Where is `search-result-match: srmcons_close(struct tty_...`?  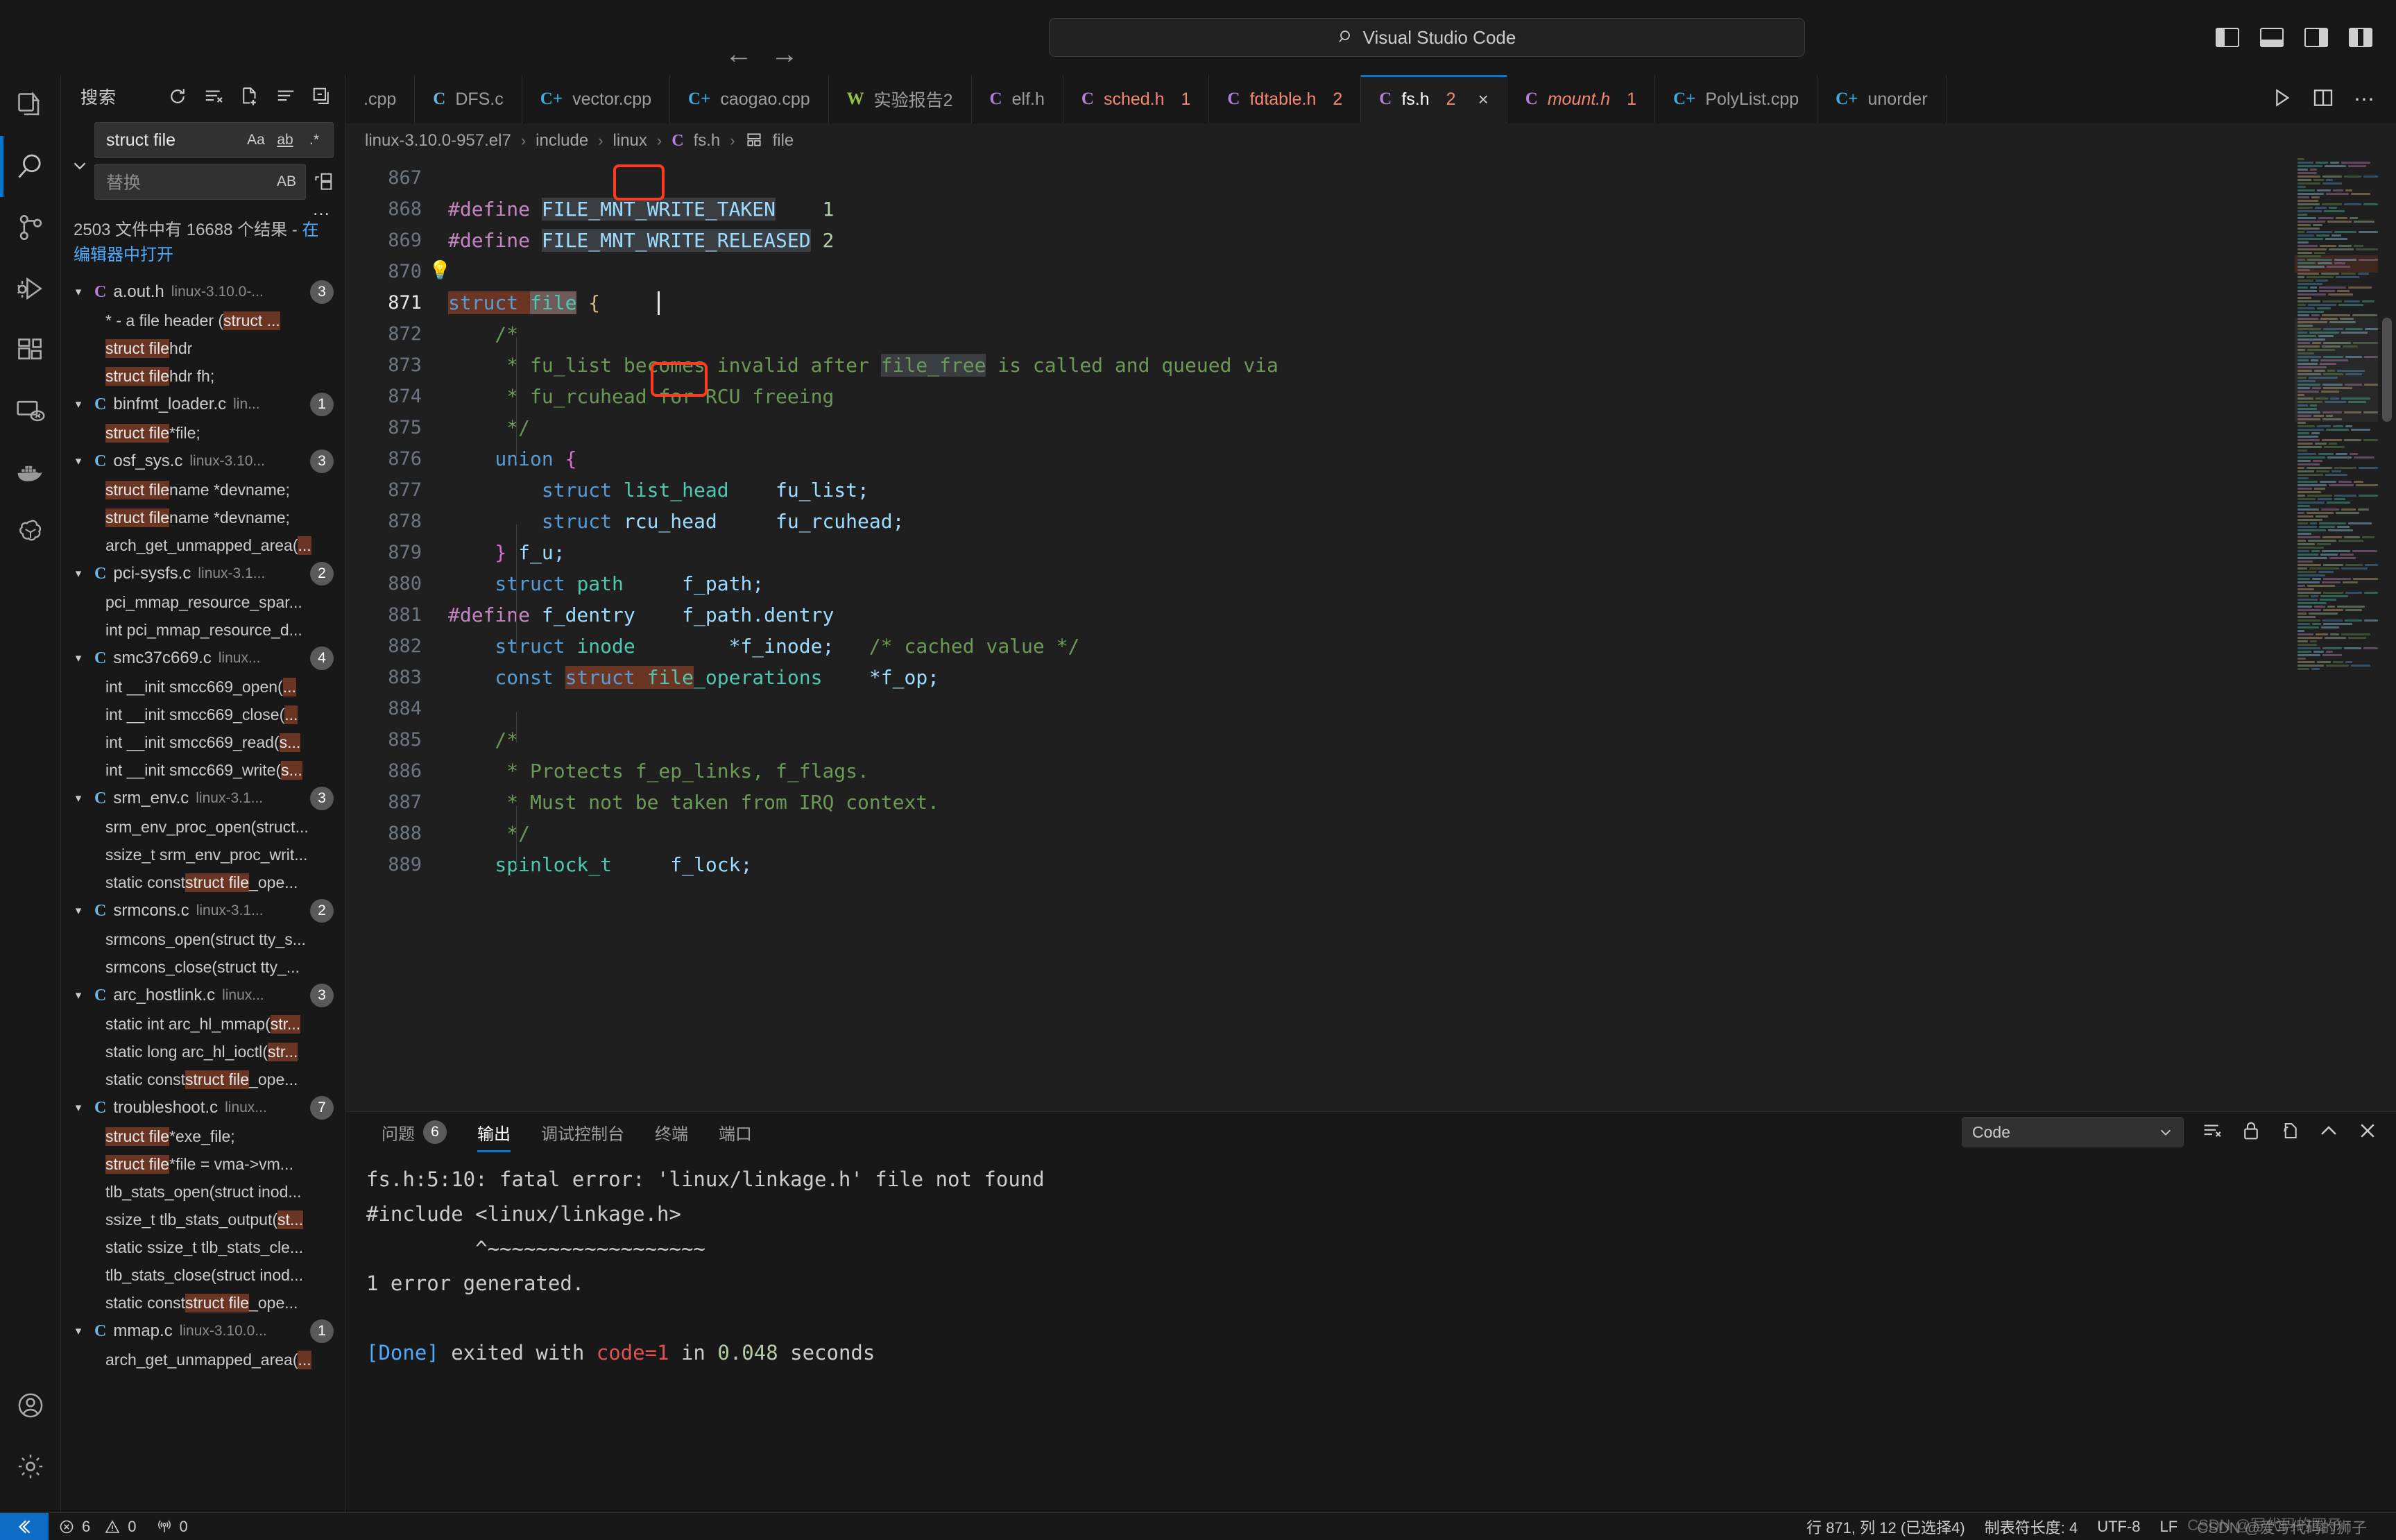
search-result-match: srmcons_close(struct tty_... is located at coordinates (203, 967).